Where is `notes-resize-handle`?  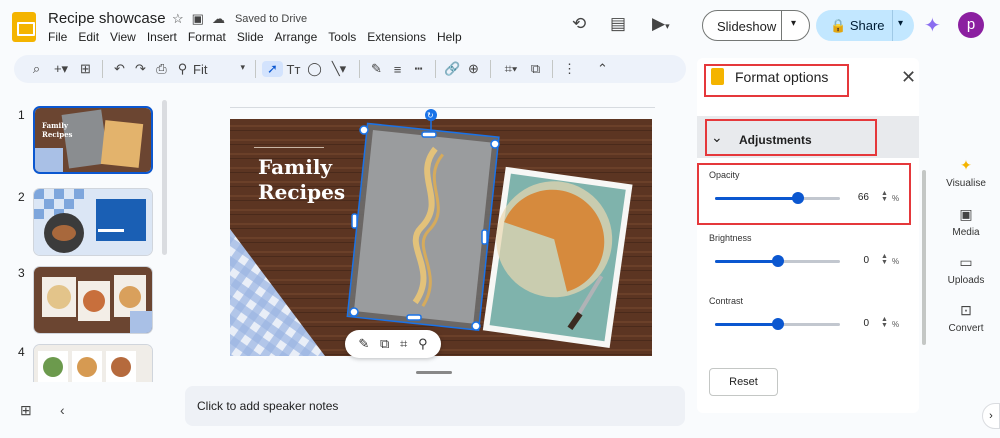
notes-resize-handle is located at coordinates (434, 372).